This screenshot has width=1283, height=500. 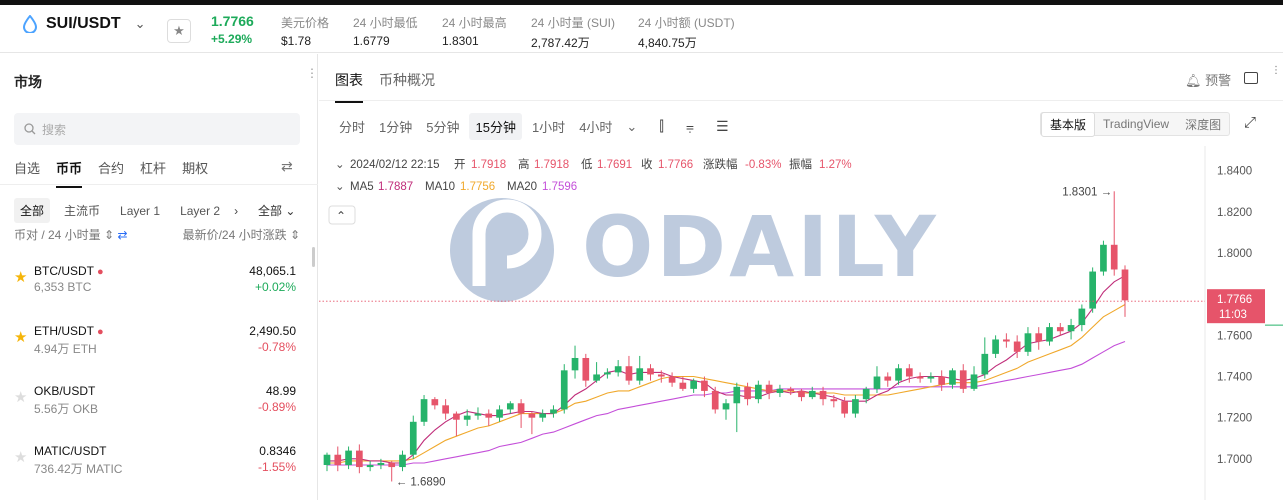 I want to click on interval-5m: 5分钟, so click(x=442, y=126).